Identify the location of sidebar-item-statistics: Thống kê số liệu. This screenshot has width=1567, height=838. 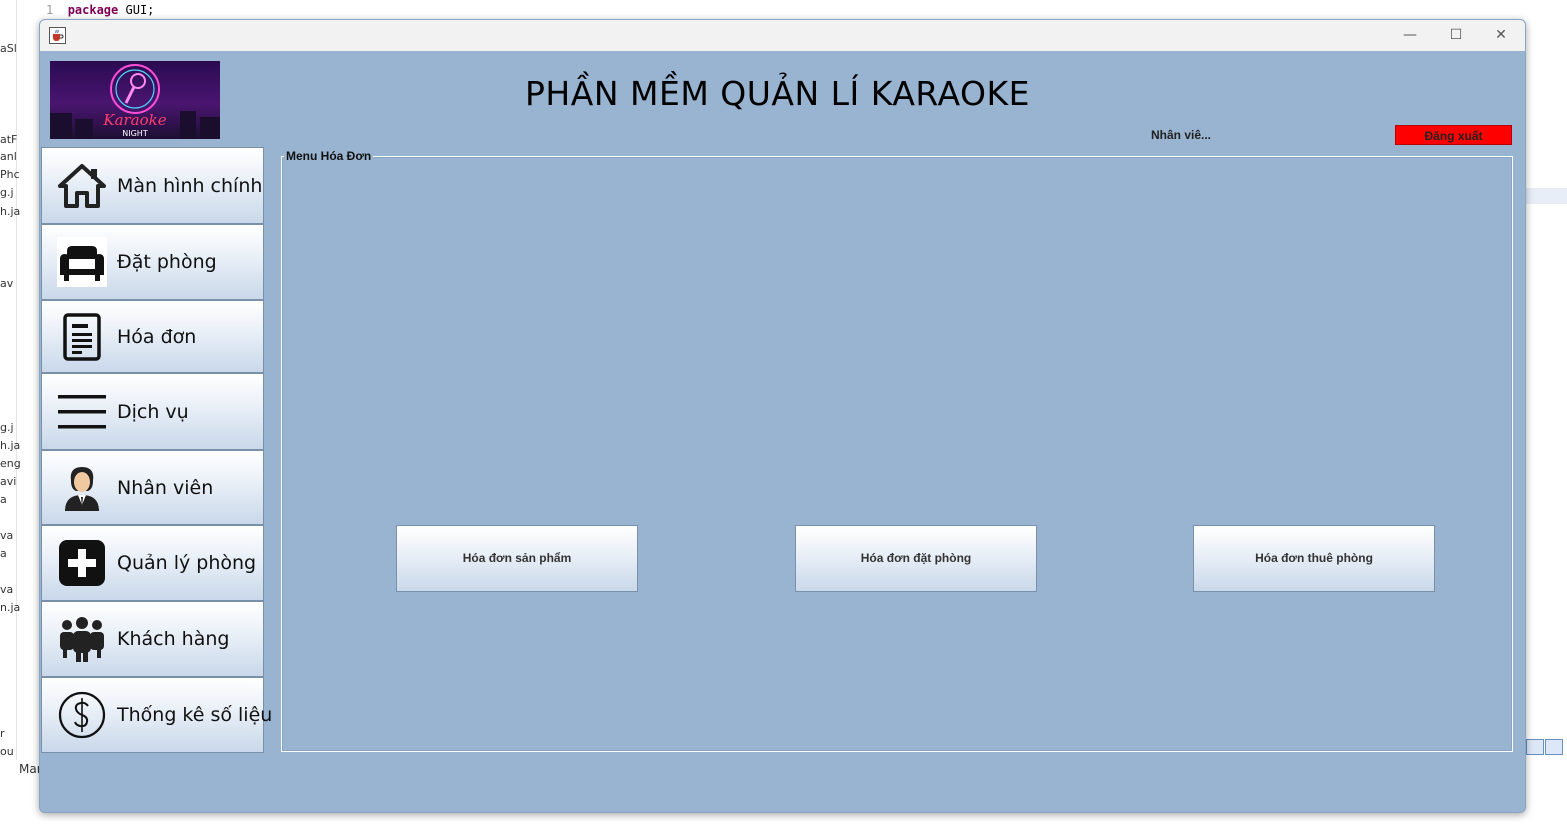
(156, 715).